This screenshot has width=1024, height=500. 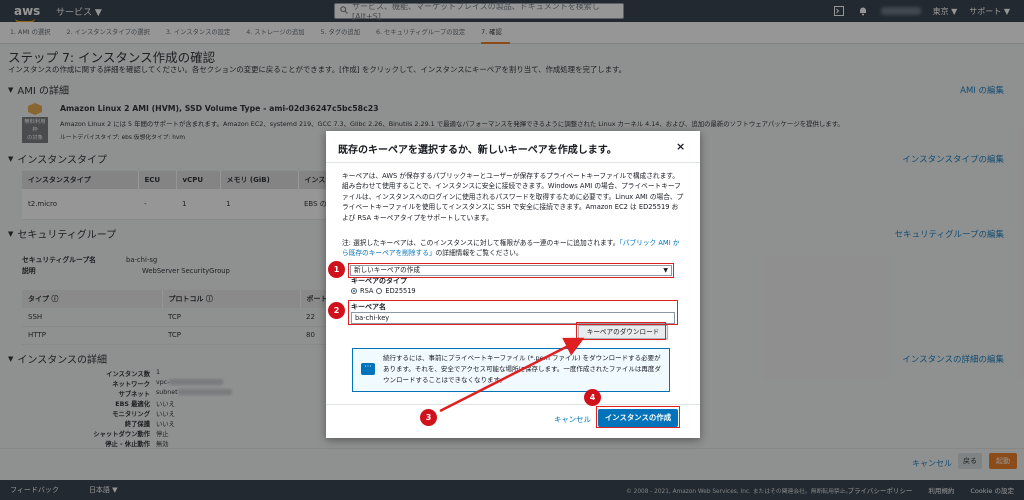 I want to click on radio-rsa, so click(x=354, y=291).